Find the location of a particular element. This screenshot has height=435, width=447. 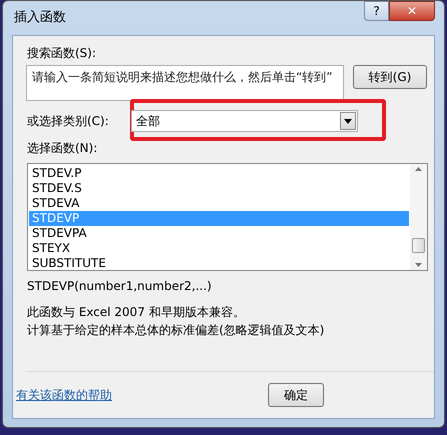

go-button: 转到(G) is located at coordinates (390, 77).